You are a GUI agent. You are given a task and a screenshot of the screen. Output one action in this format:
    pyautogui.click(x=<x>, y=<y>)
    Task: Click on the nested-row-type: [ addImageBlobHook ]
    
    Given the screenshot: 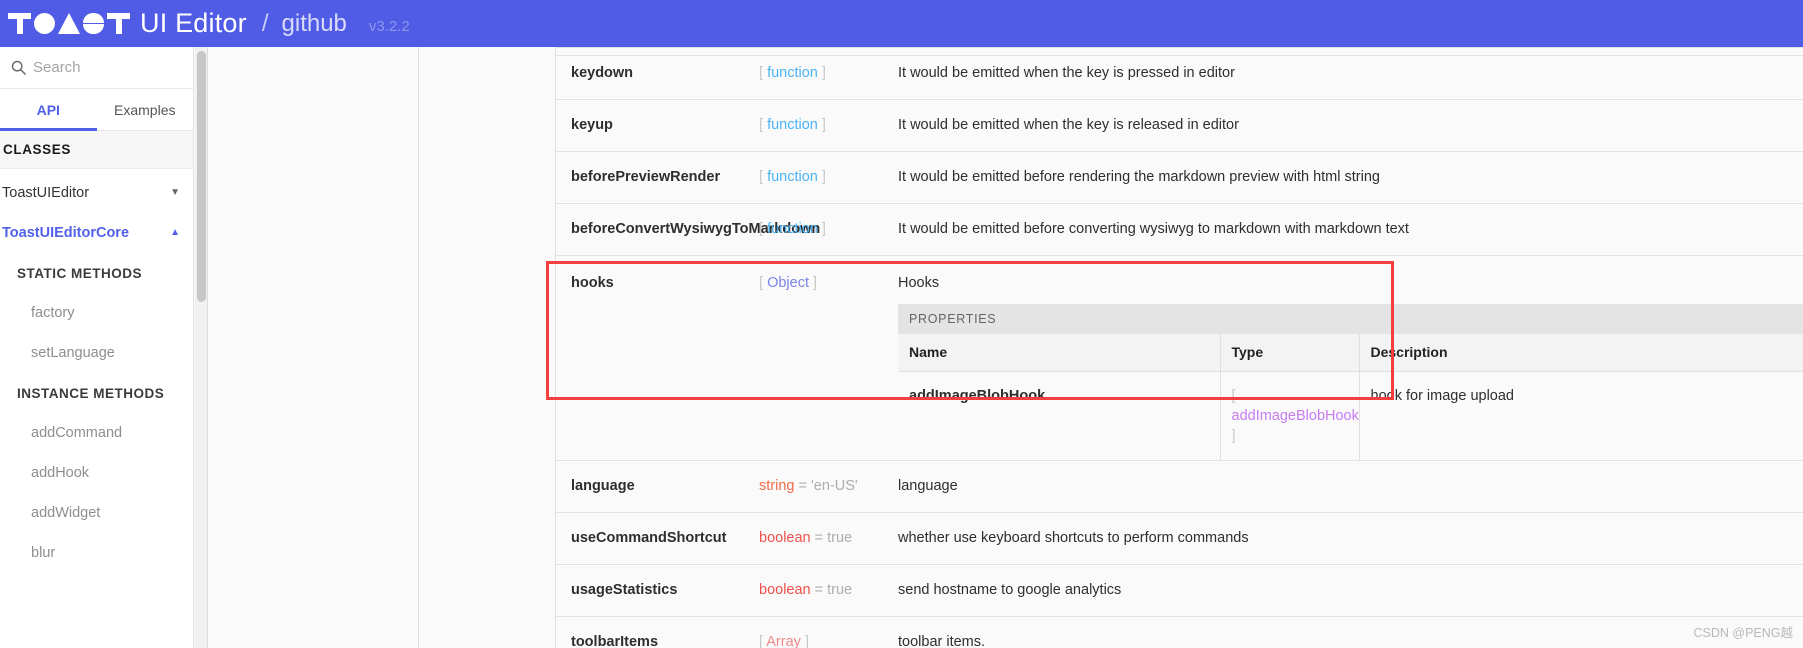 What is the action you would take?
    pyautogui.click(x=1290, y=416)
    